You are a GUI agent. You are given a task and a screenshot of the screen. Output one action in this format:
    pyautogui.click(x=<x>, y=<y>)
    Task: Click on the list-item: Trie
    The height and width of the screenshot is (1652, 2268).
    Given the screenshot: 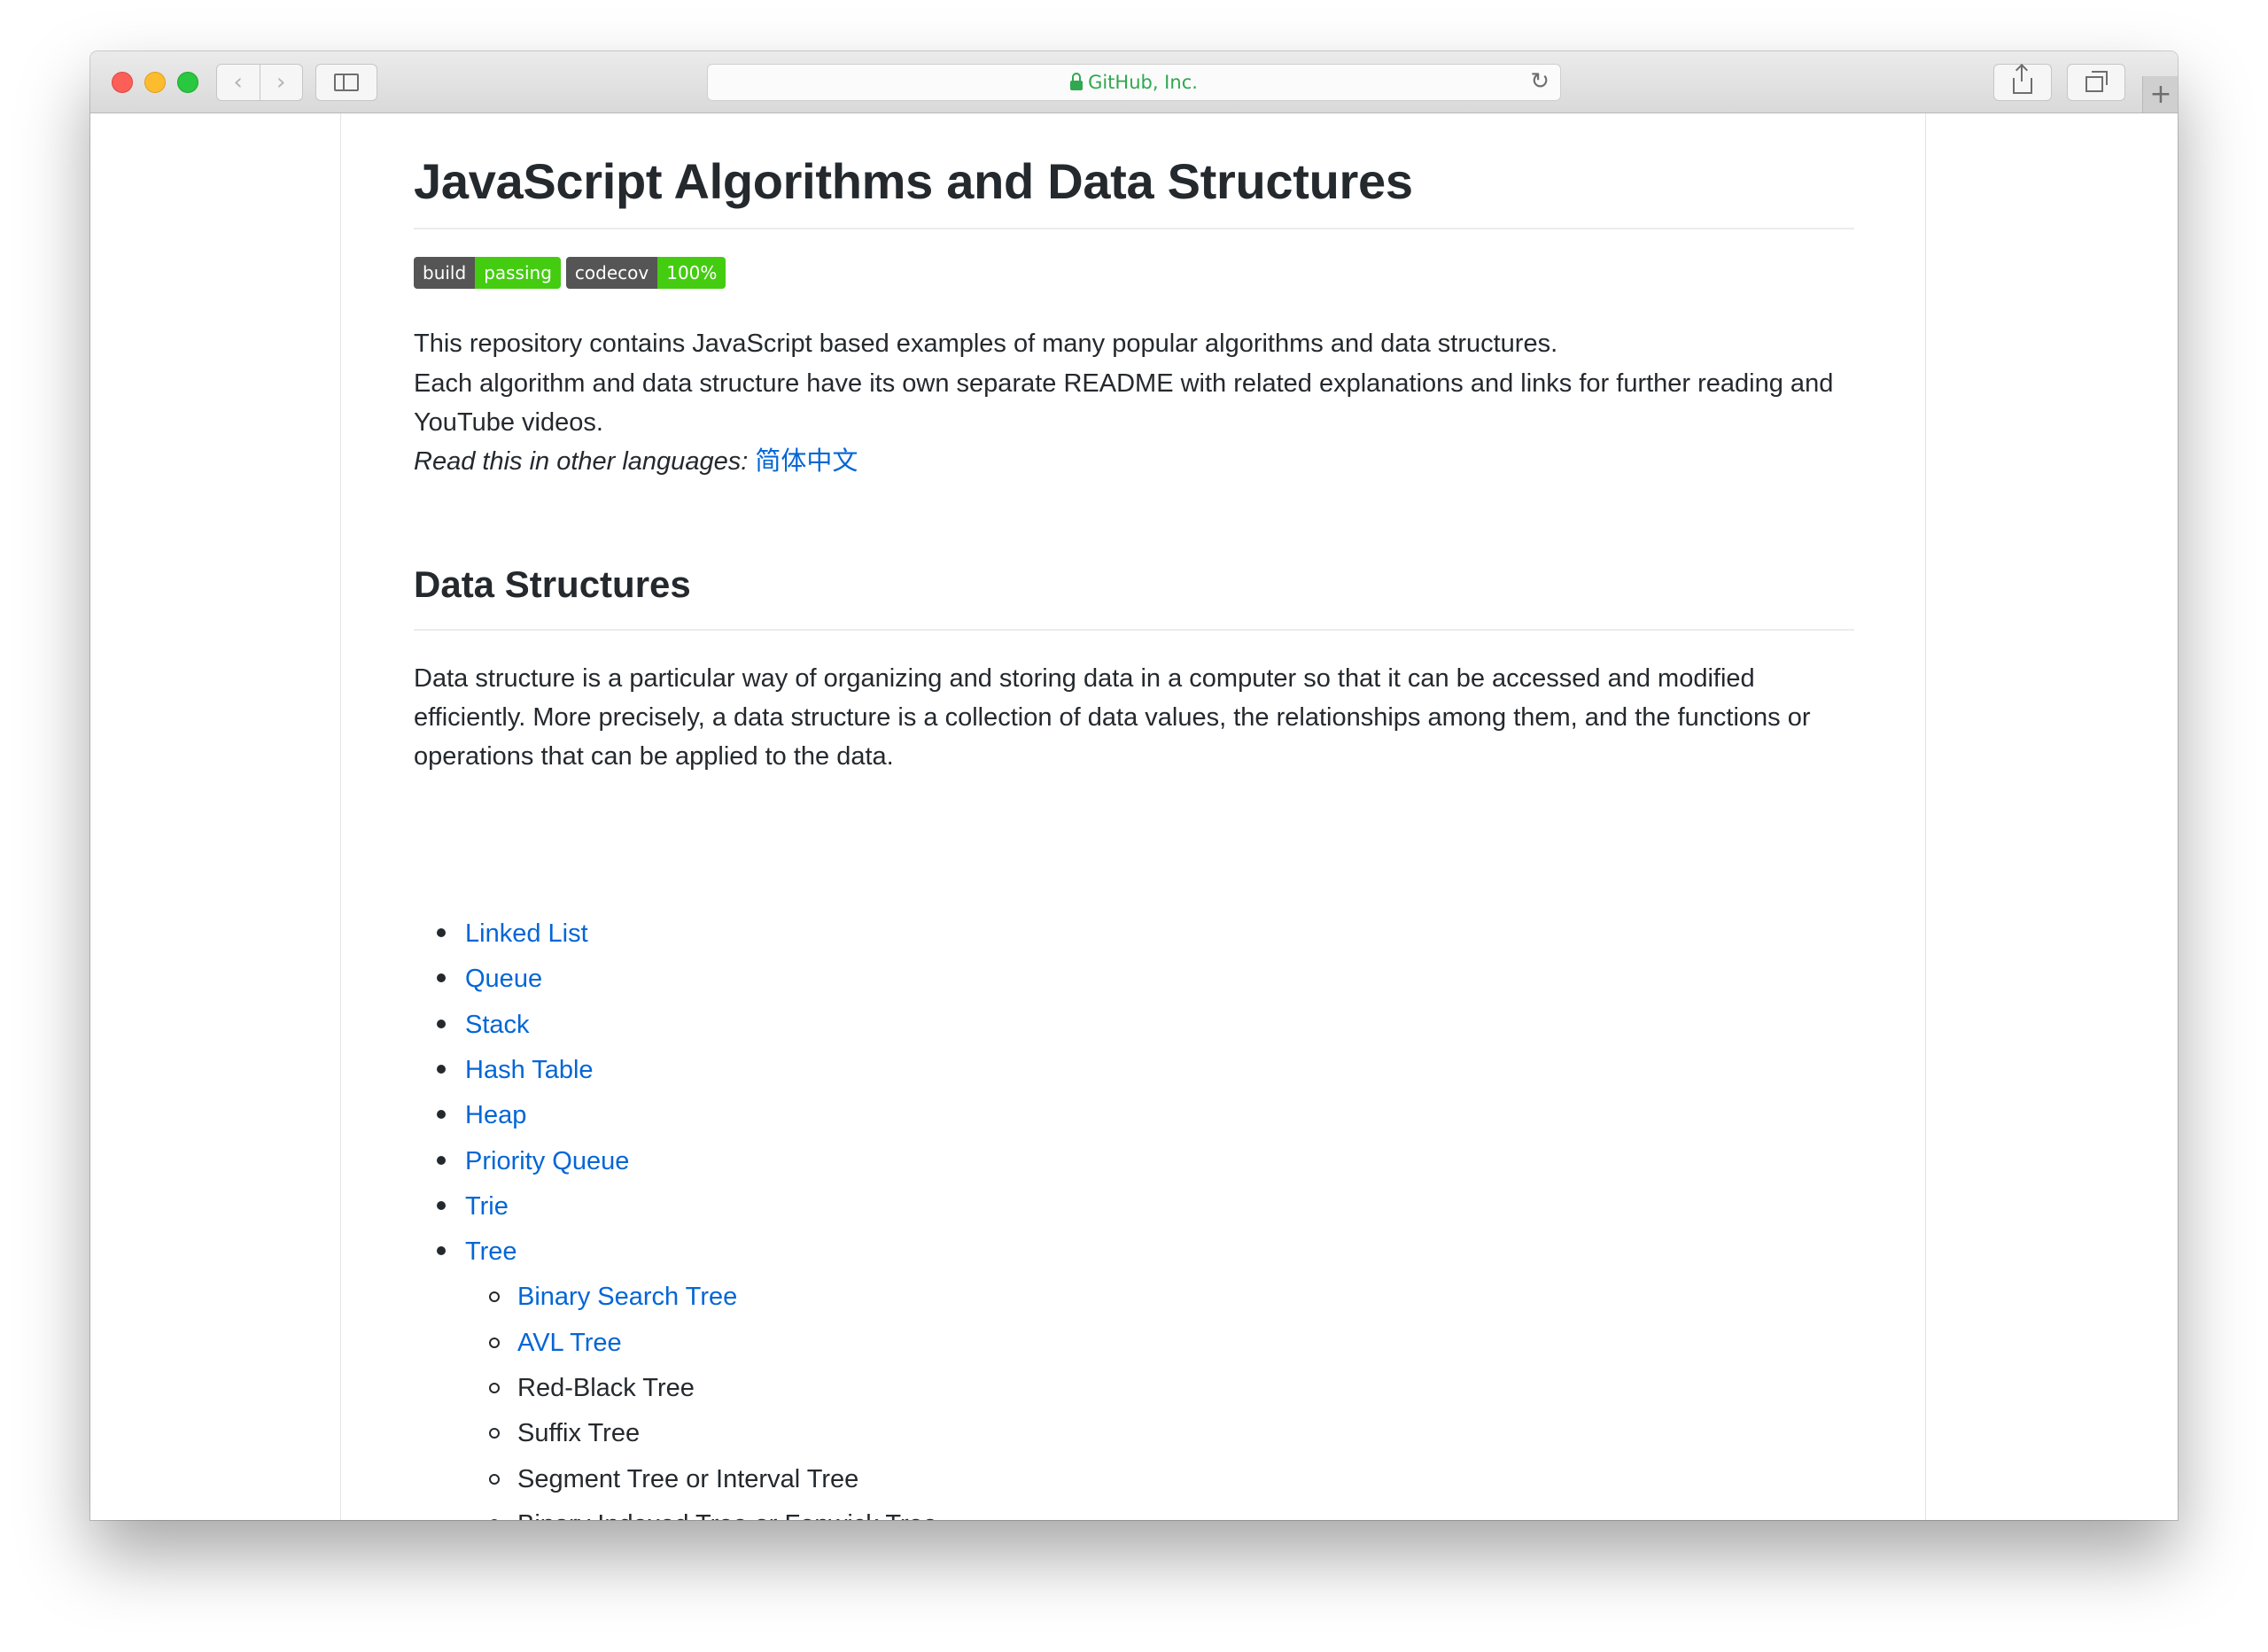 What is the action you would take?
    pyautogui.click(x=473, y=1206)
    